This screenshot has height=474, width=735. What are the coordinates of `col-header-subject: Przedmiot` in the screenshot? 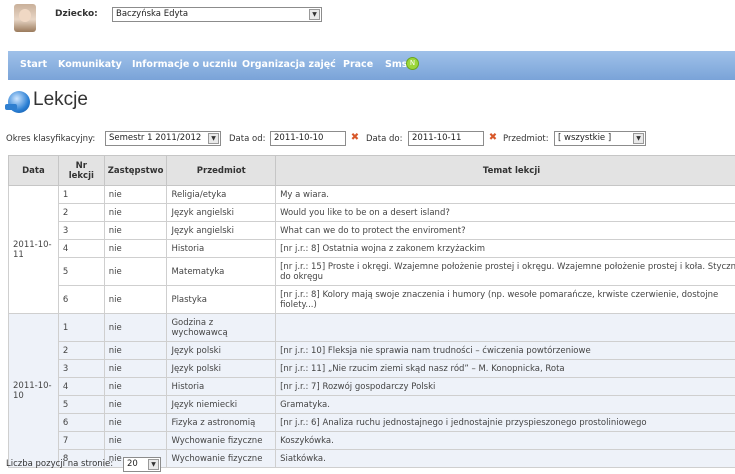 It's located at (221, 170).